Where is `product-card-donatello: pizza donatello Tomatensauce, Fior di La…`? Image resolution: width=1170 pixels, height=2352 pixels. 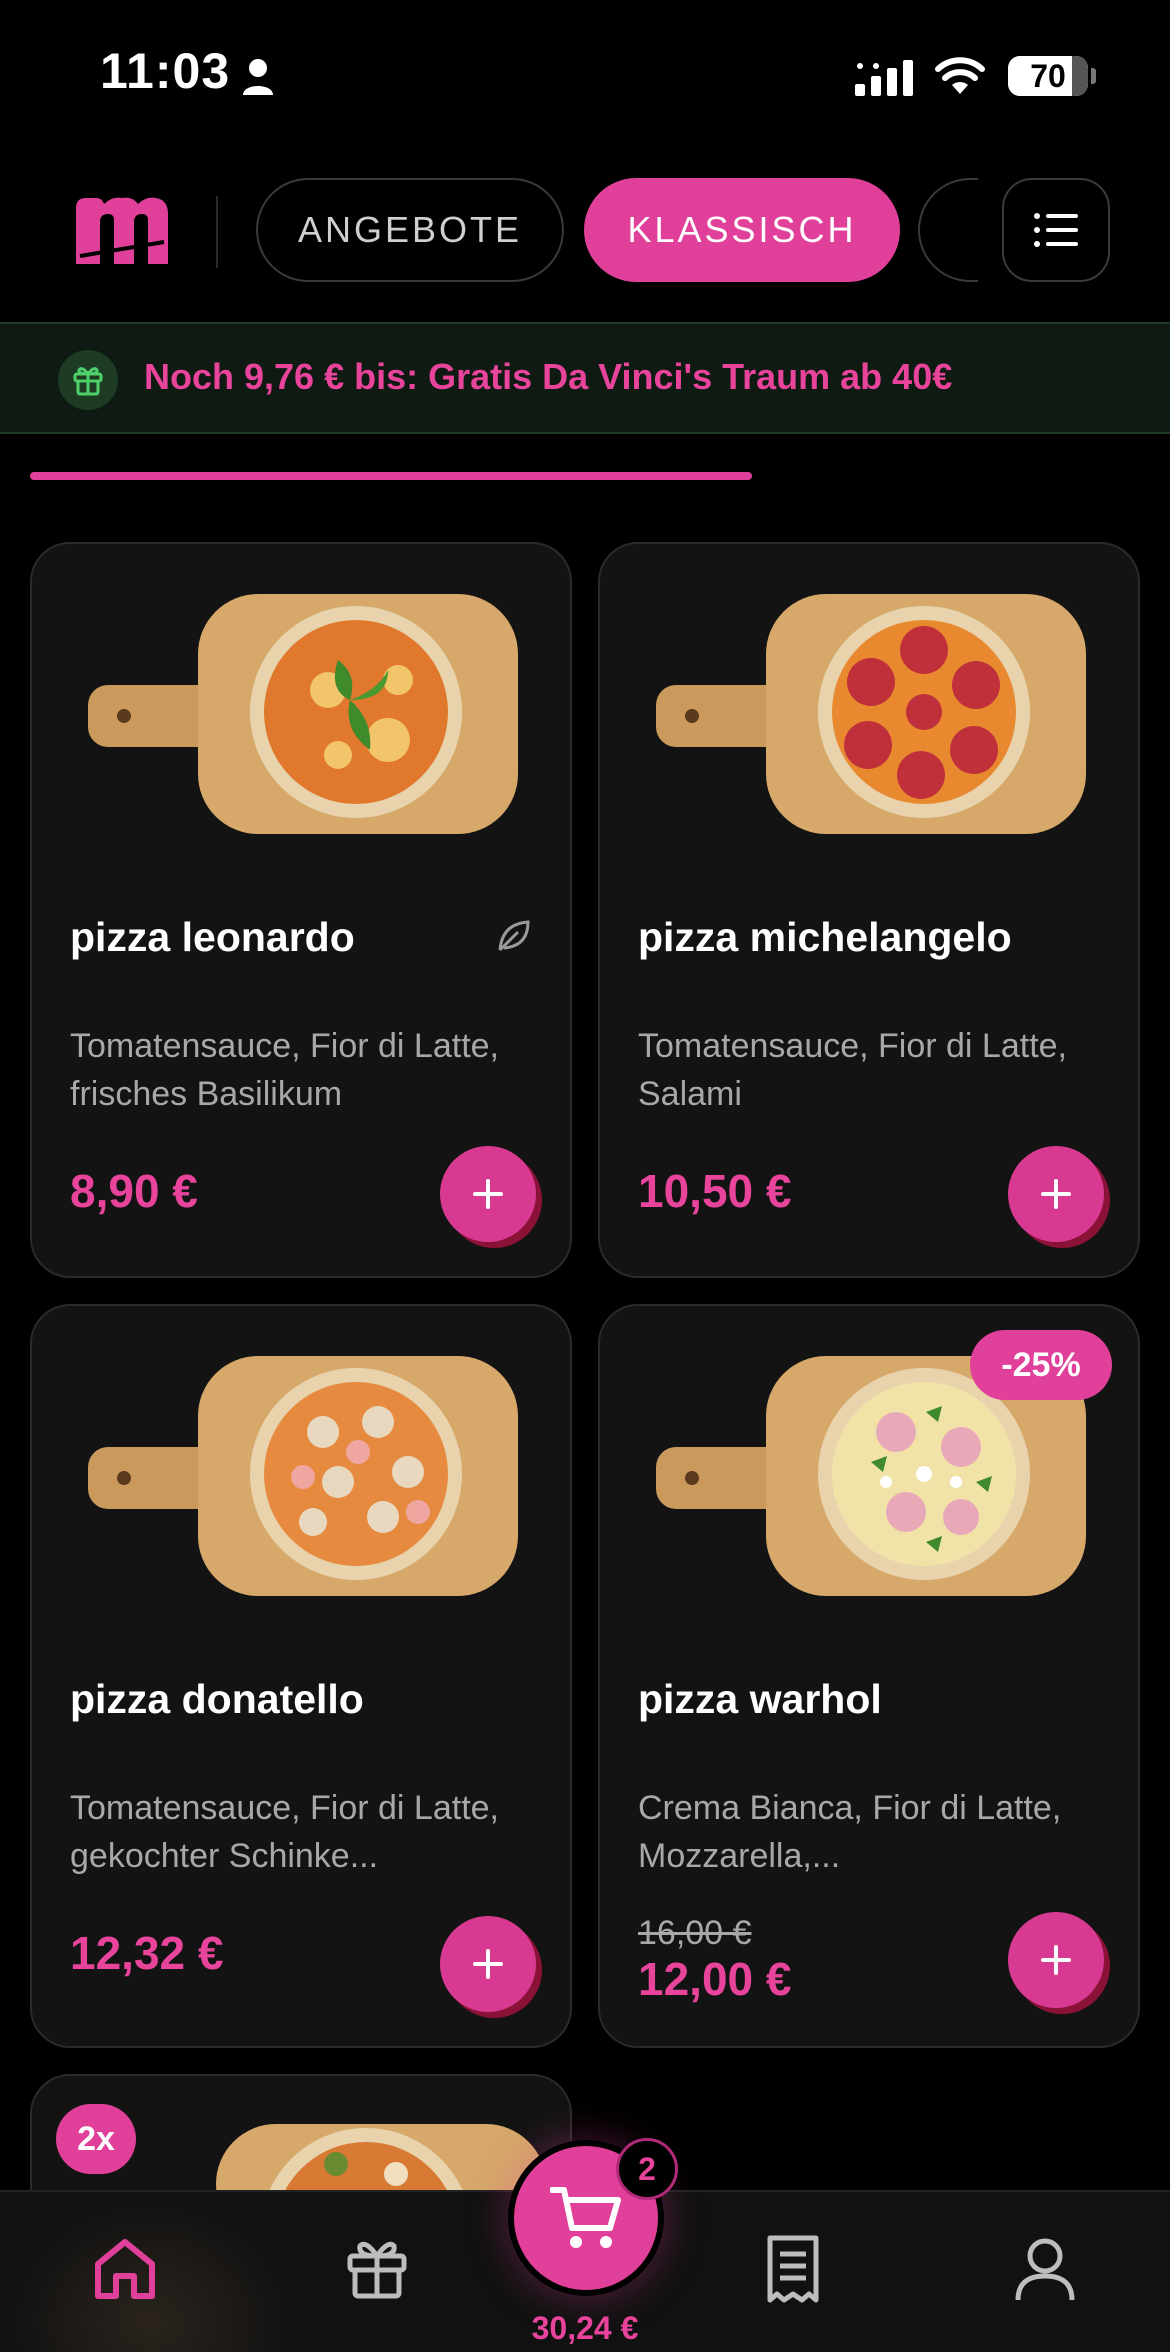 product-card-donatello: pizza donatello Tomatensauce, Fior di La… is located at coordinates (301, 1676).